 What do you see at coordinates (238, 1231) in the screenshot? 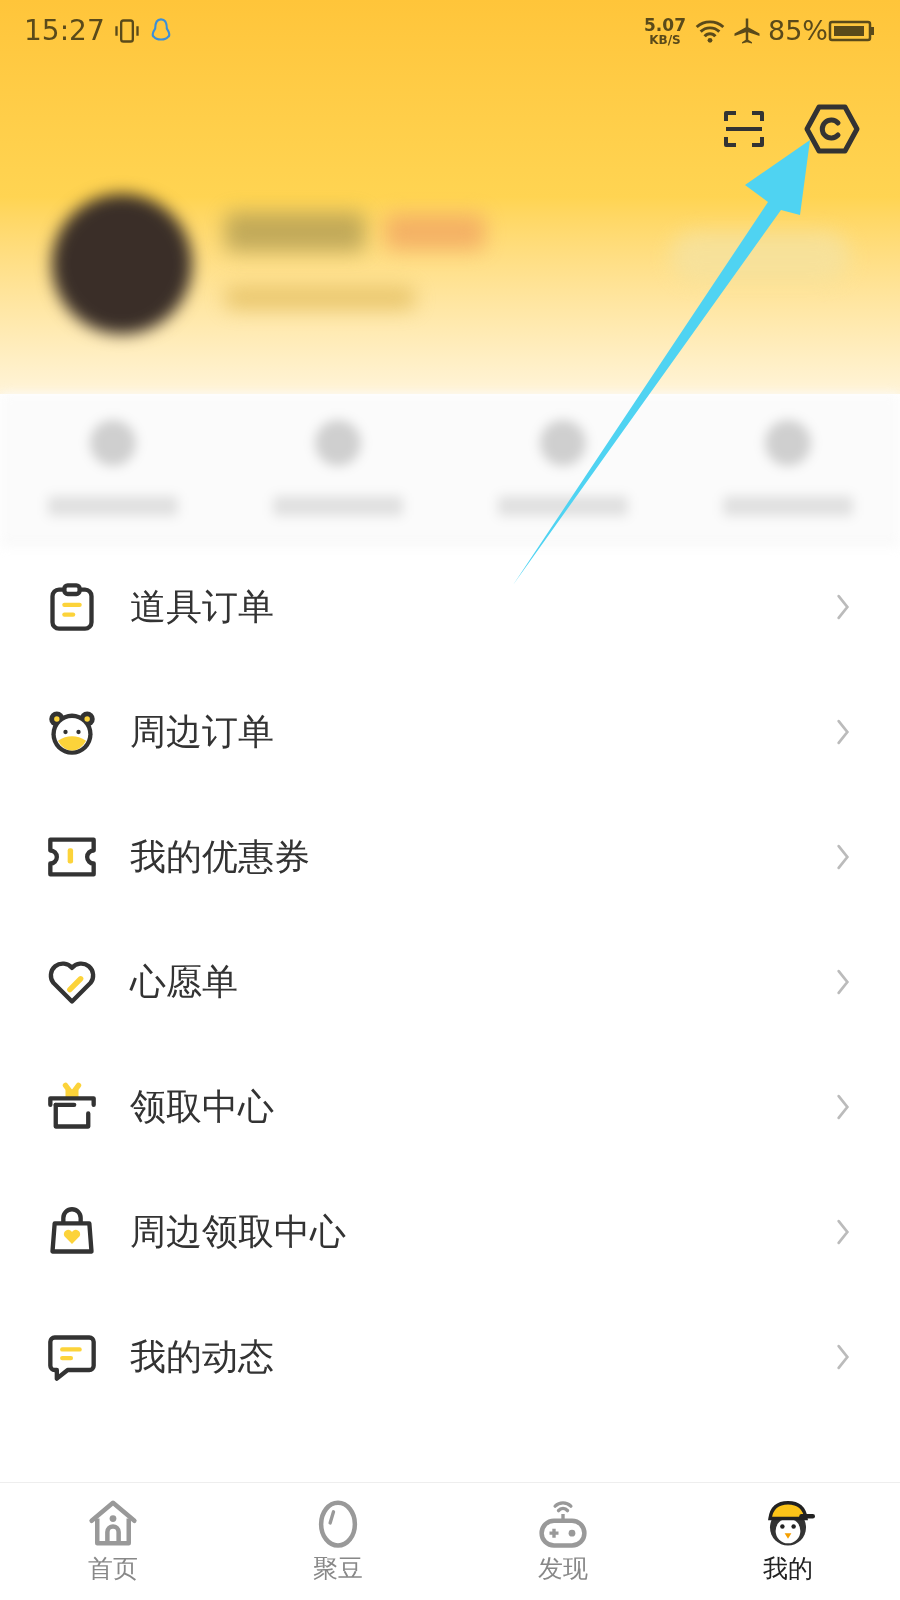
I see `menu-label: 周边领取中心` at bounding box center [238, 1231].